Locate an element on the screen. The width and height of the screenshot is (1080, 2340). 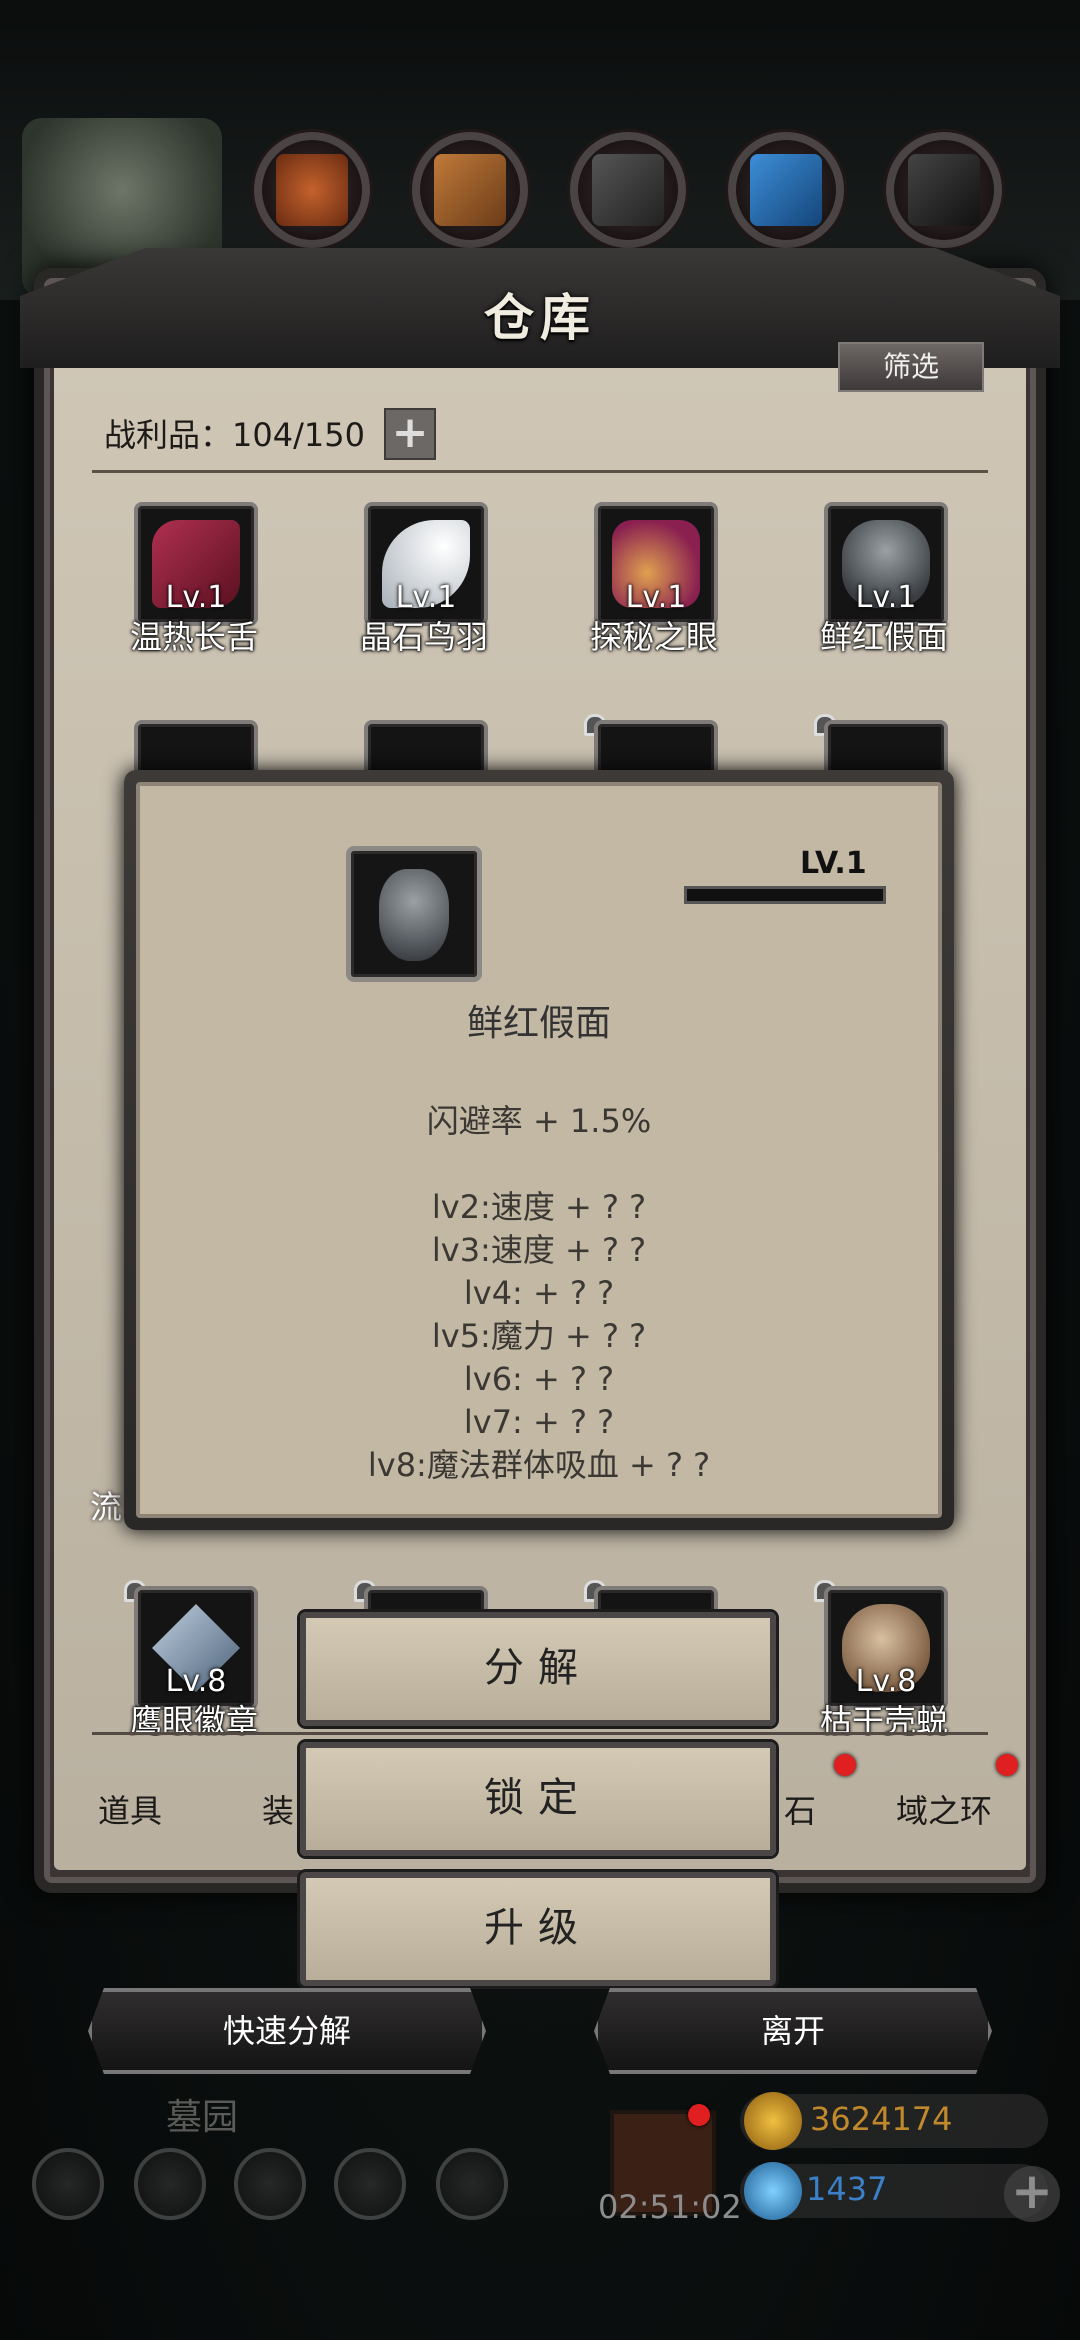
expand-capacity-button: + is located at coordinates (410, 434).